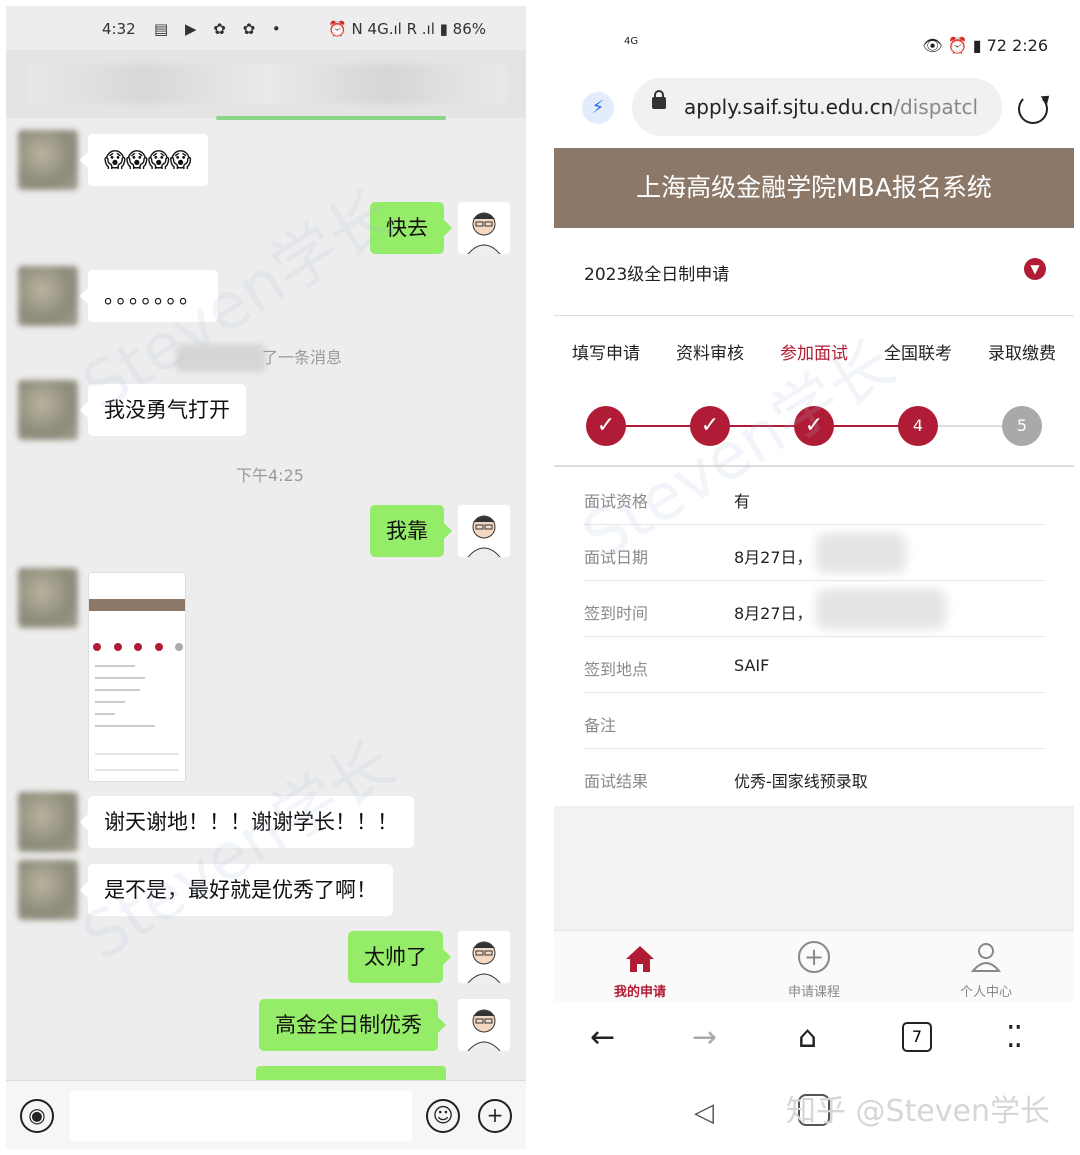 Image resolution: width=1080 pixels, height=1155 pixels. I want to click on chat-input-bar: ◉ ☺ +, so click(266, 1114).